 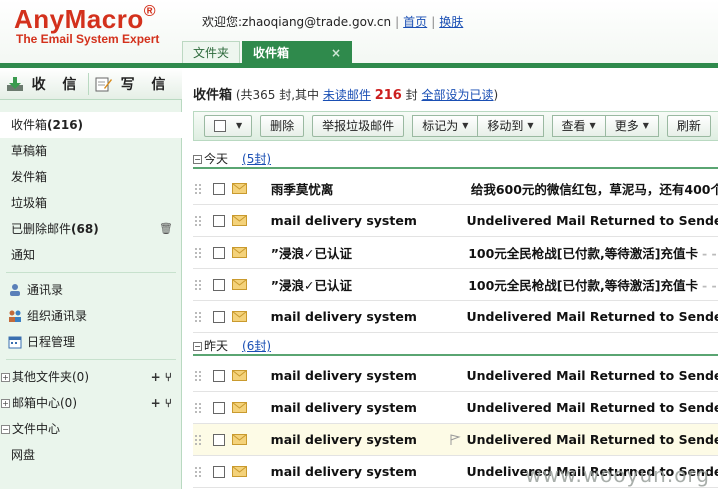 What do you see at coordinates (415, 22) in the screenshot?
I see `home-link: 首页` at bounding box center [415, 22].